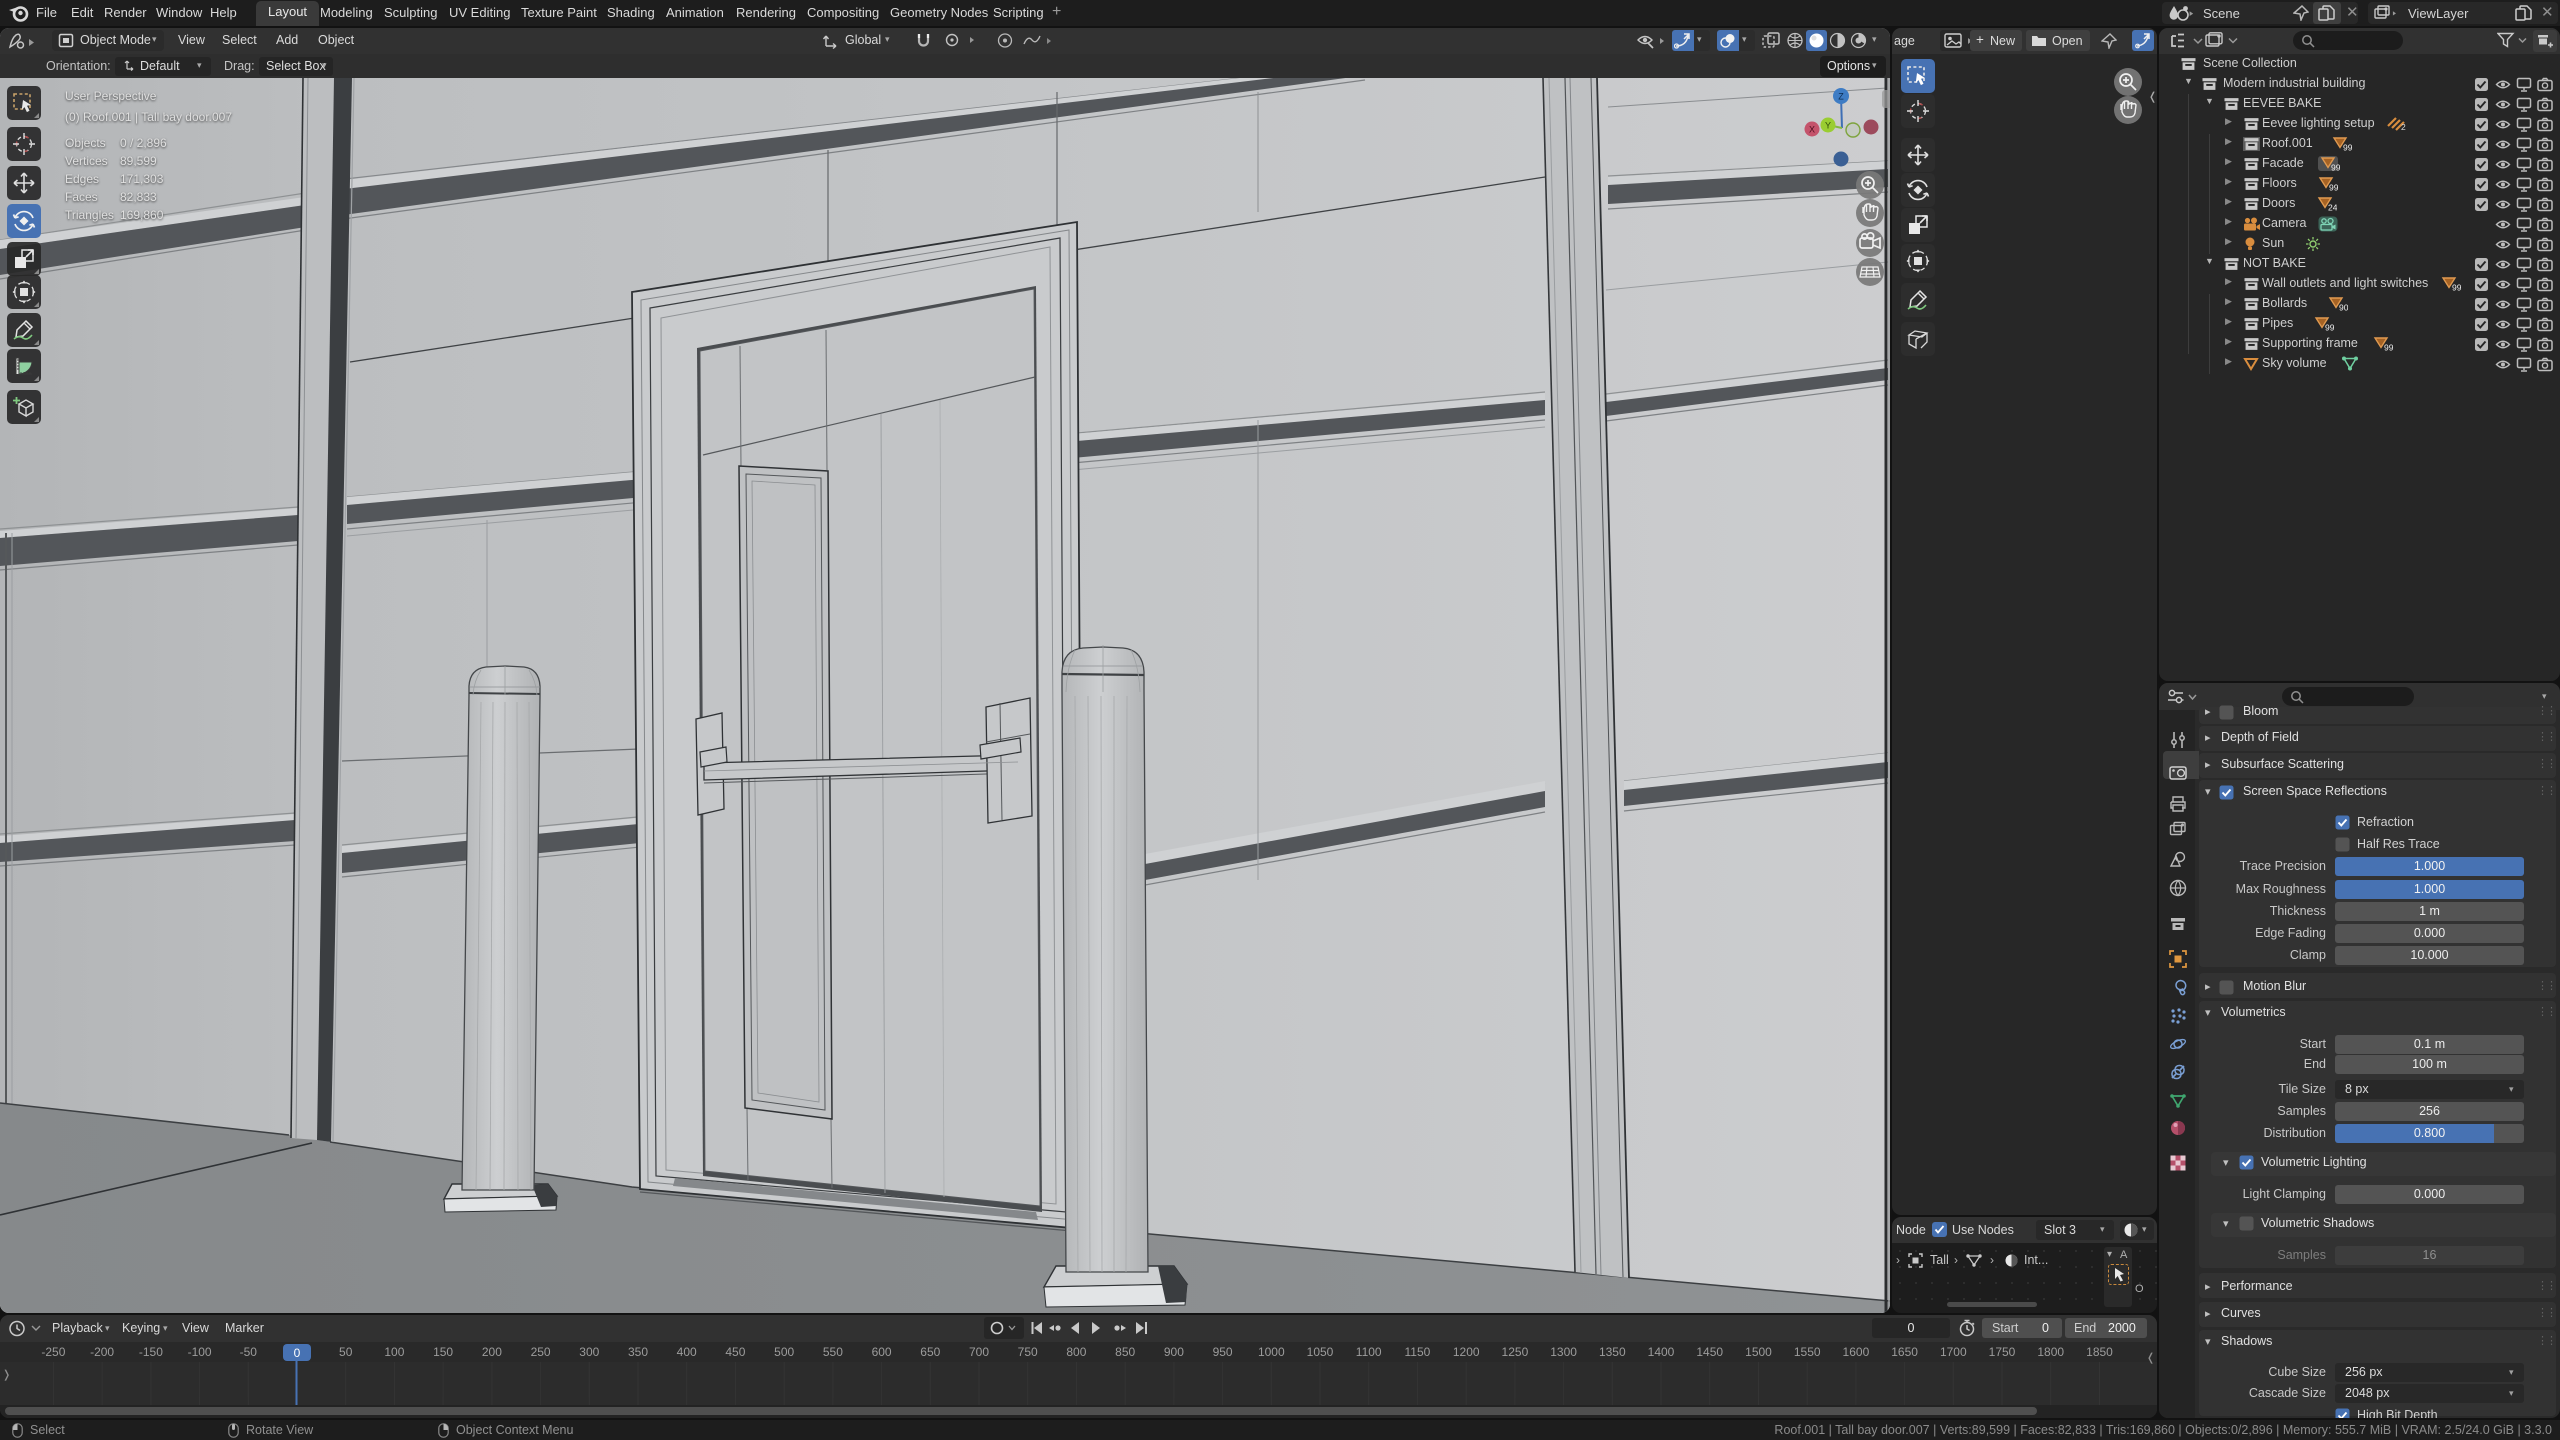  What do you see at coordinates (2403, 126) in the screenshot?
I see `svg-text: 2` at bounding box center [2403, 126].